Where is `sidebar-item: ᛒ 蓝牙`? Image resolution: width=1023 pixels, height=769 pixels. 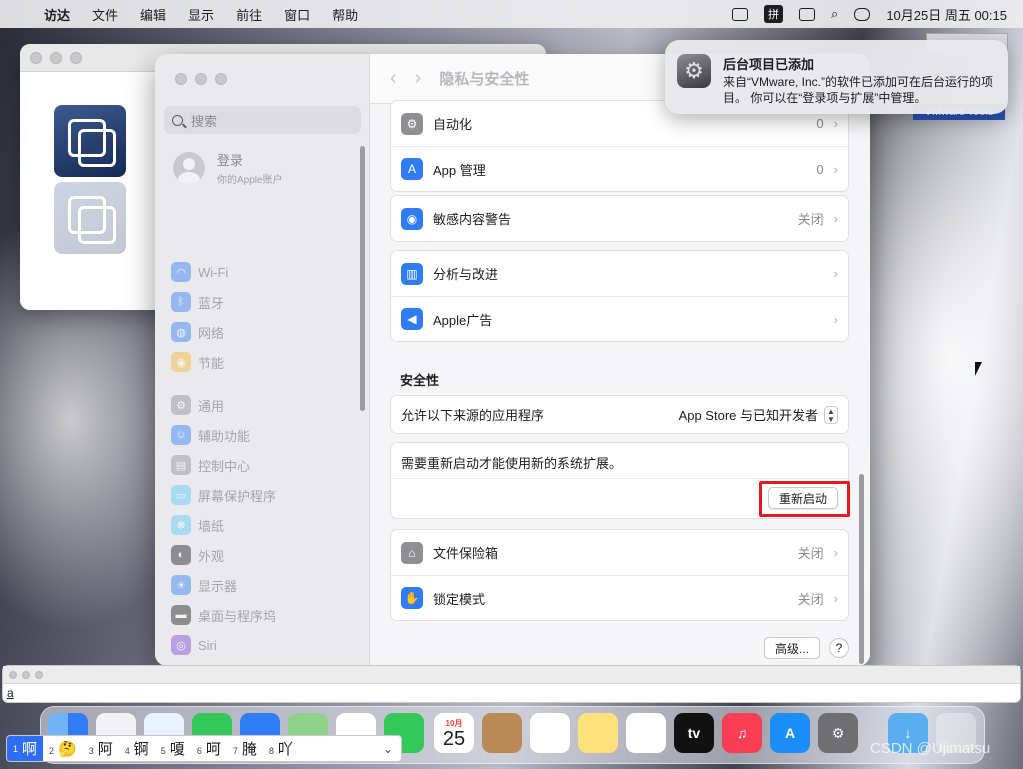 sidebar-item: ᛒ 蓝牙 is located at coordinates (197, 302).